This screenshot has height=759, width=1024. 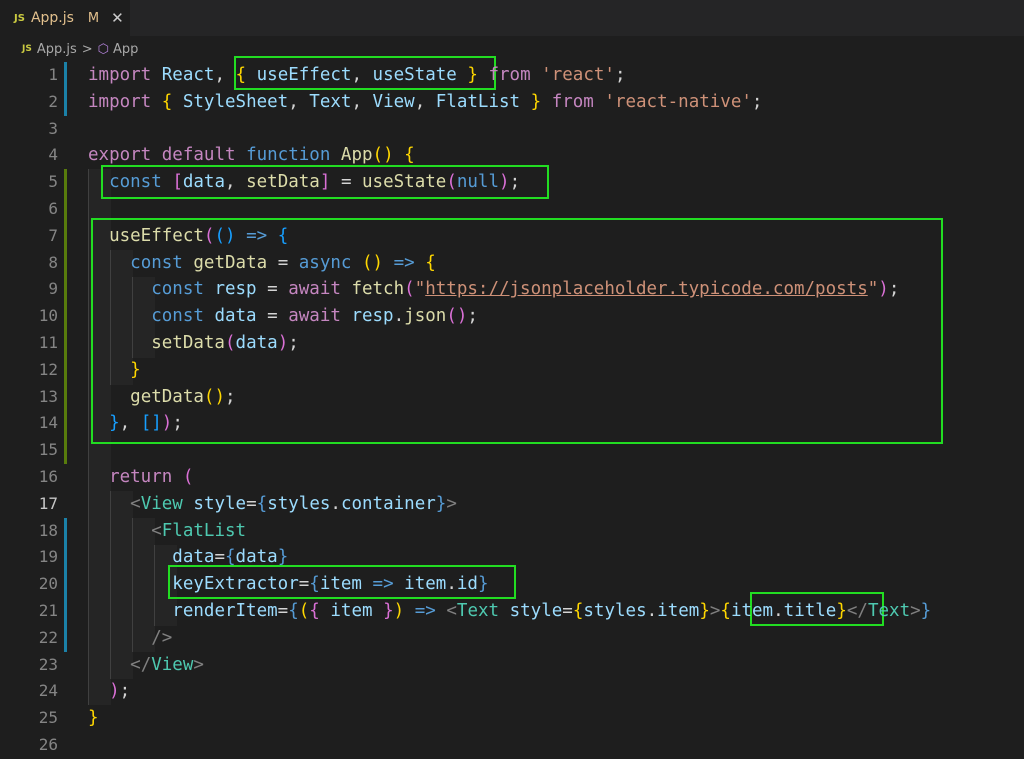 I want to click on code-token: json, so click(x=425, y=316).